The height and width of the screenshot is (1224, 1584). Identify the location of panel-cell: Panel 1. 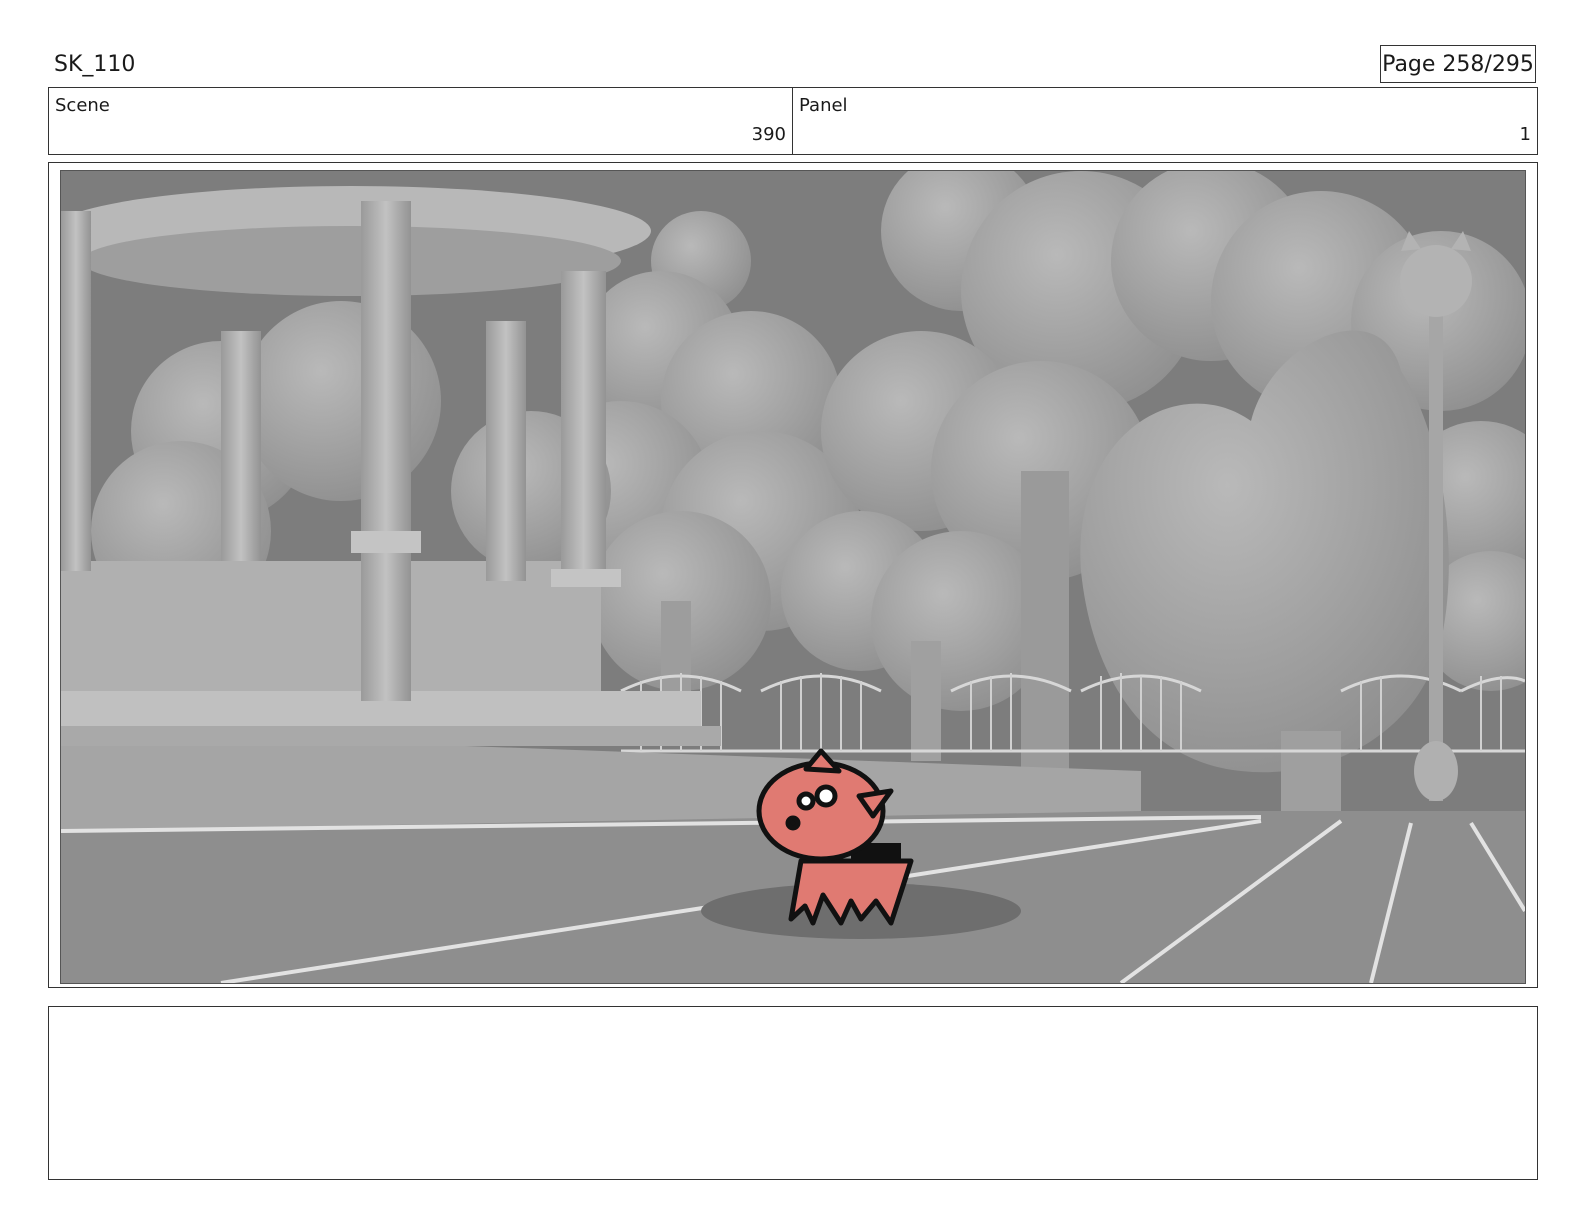
(1165, 121).